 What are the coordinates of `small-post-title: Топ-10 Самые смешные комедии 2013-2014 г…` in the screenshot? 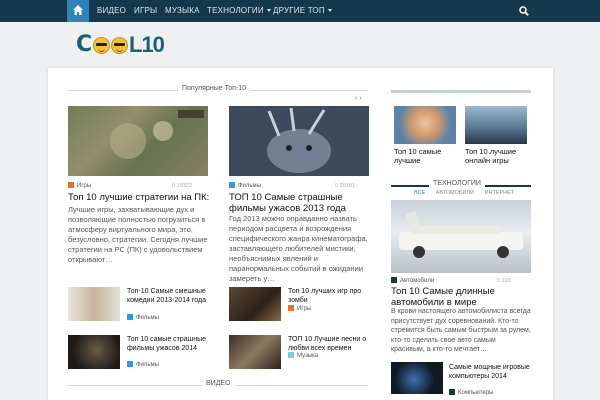 It's located at (172, 296).